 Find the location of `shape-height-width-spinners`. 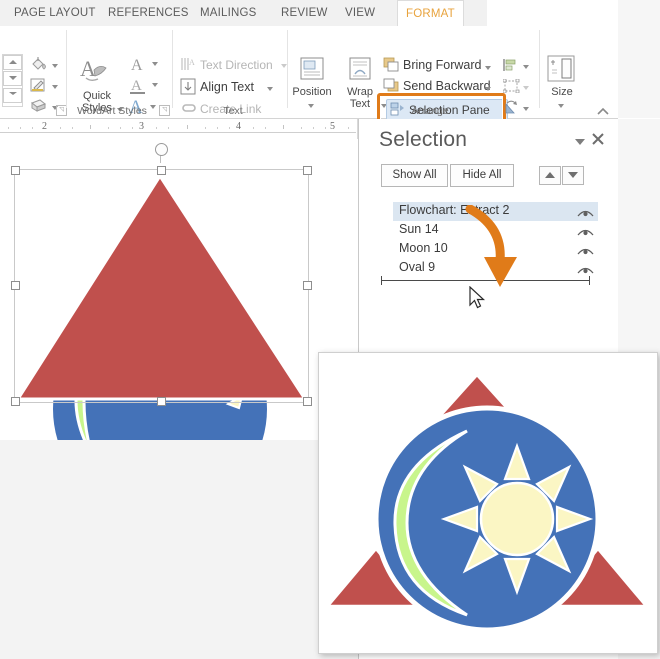

shape-height-width-spinners is located at coordinates (12, 80).